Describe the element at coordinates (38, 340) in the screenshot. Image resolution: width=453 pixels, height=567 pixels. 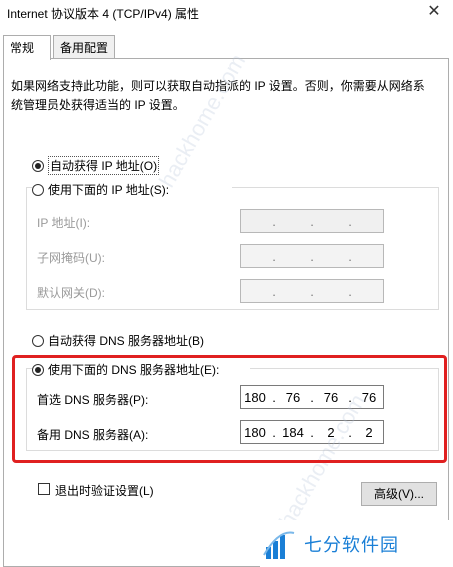
I see `radio-auto-dns-indicator` at that location.